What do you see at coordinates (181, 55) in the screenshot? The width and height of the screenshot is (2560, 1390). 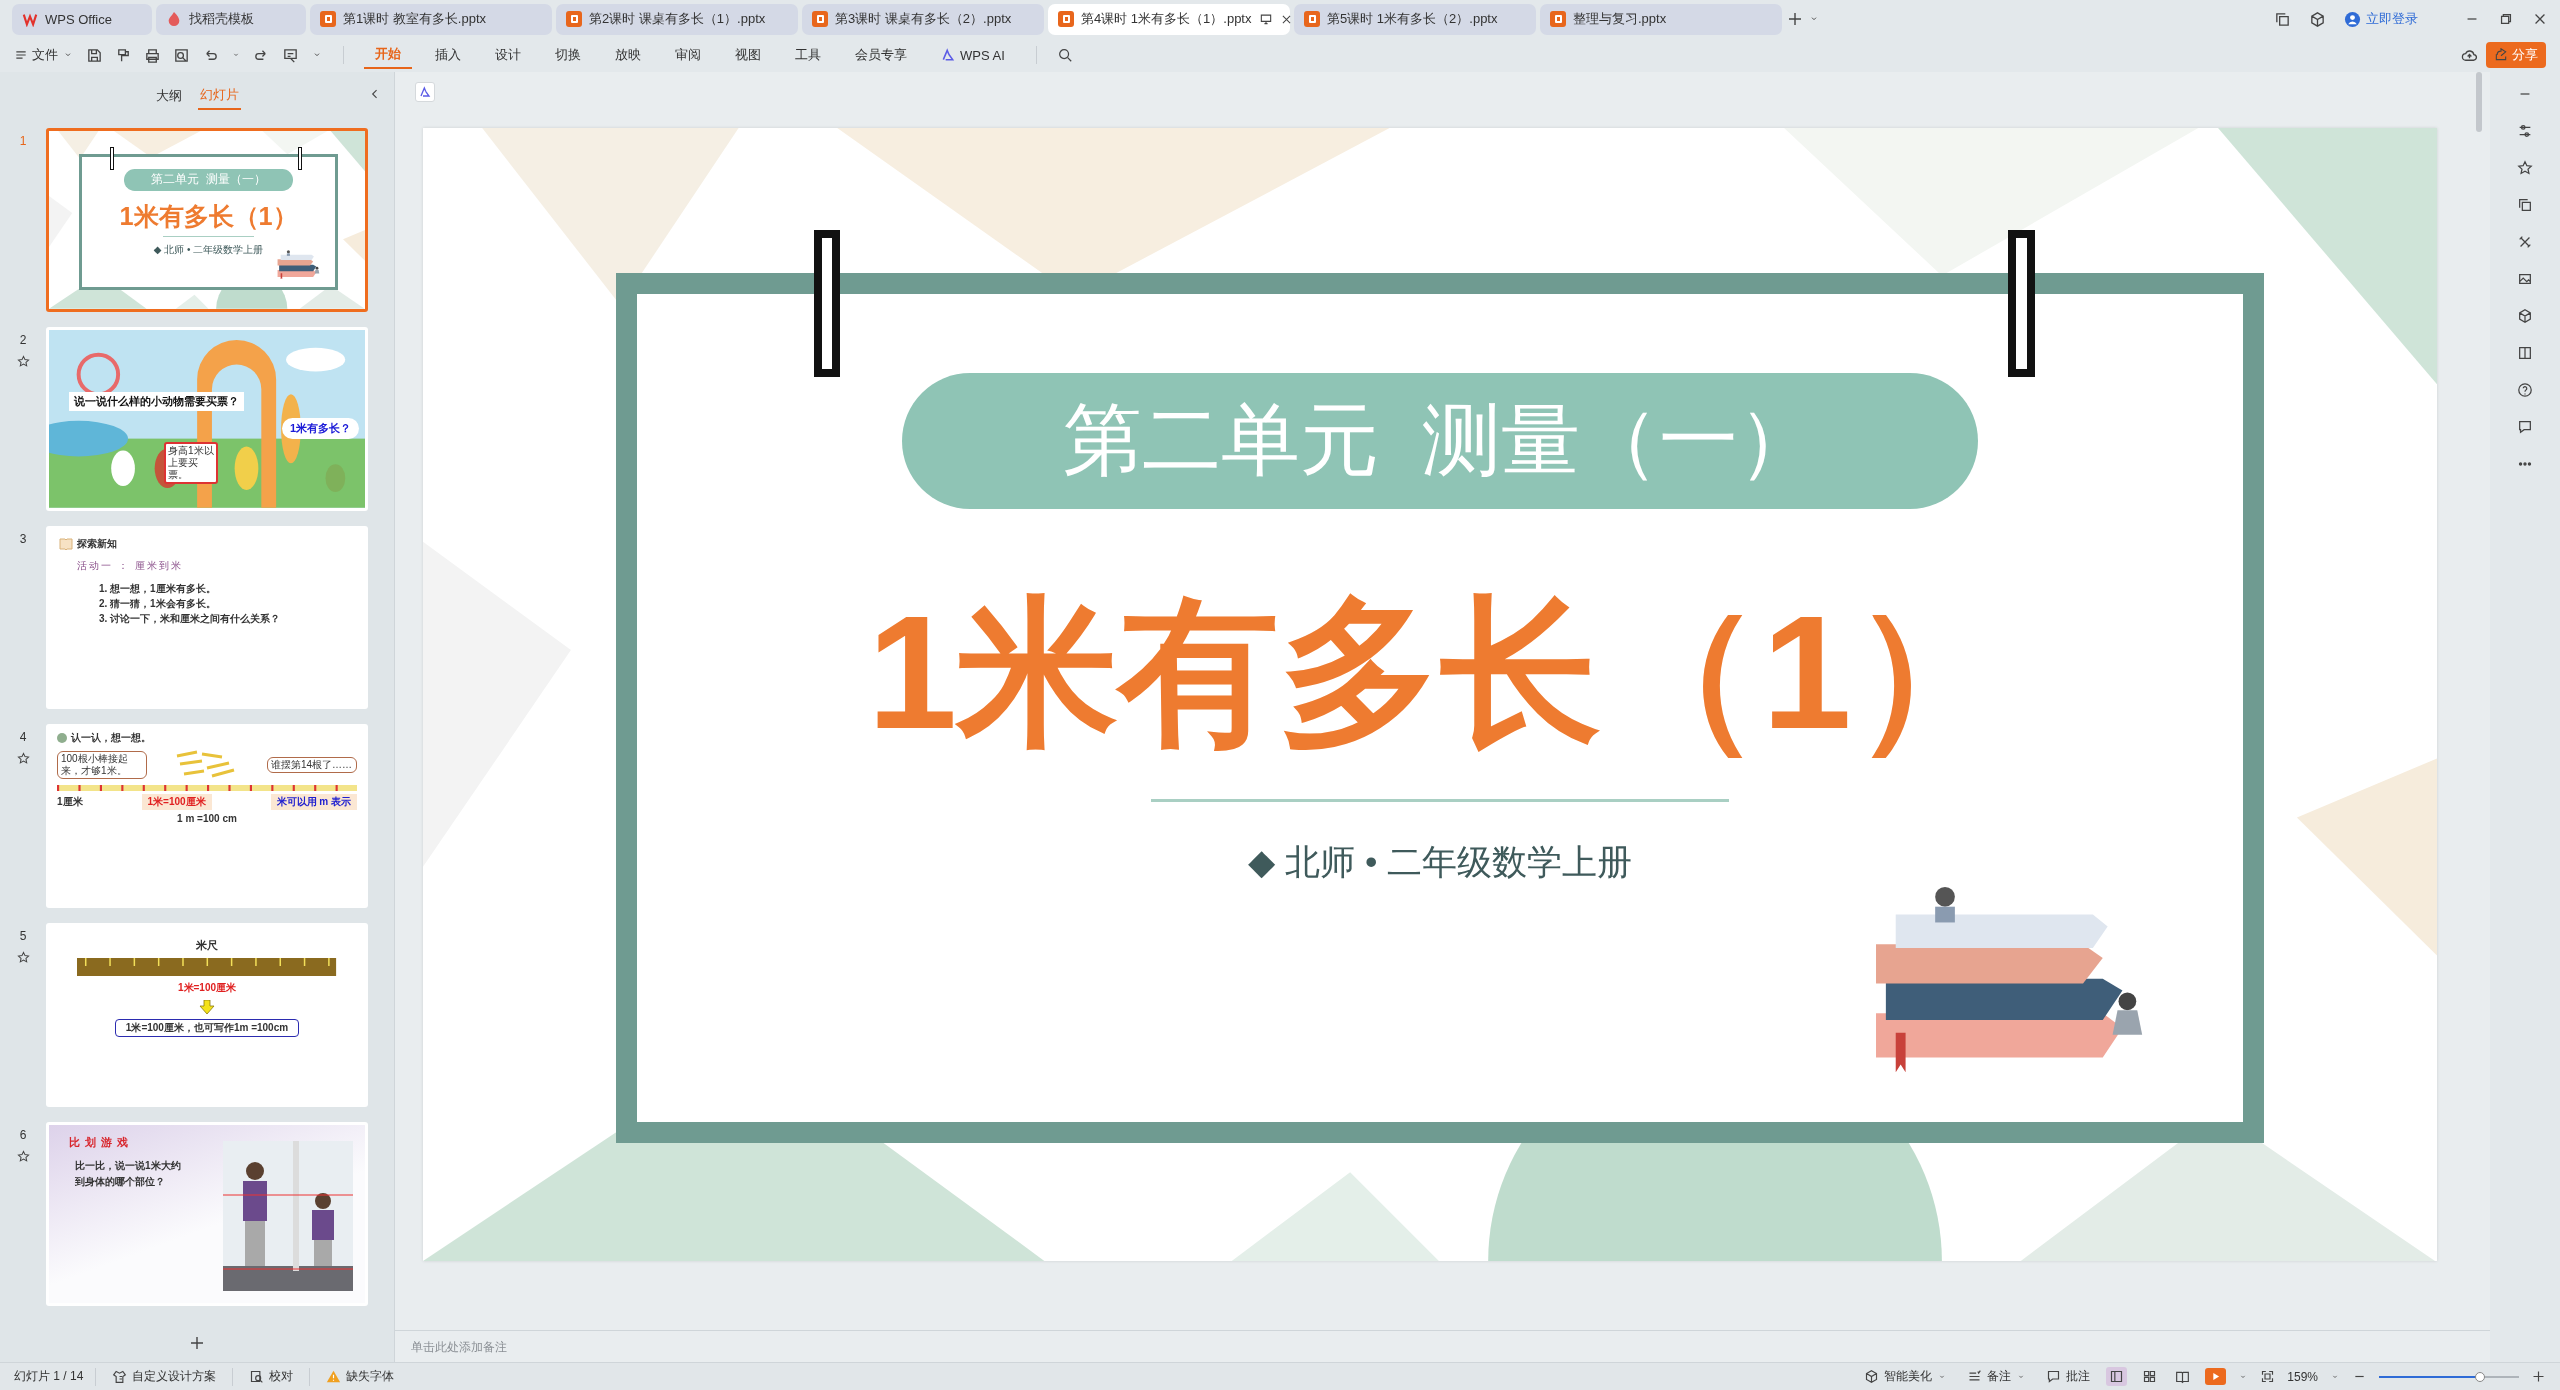 I see `preview-icon` at bounding box center [181, 55].